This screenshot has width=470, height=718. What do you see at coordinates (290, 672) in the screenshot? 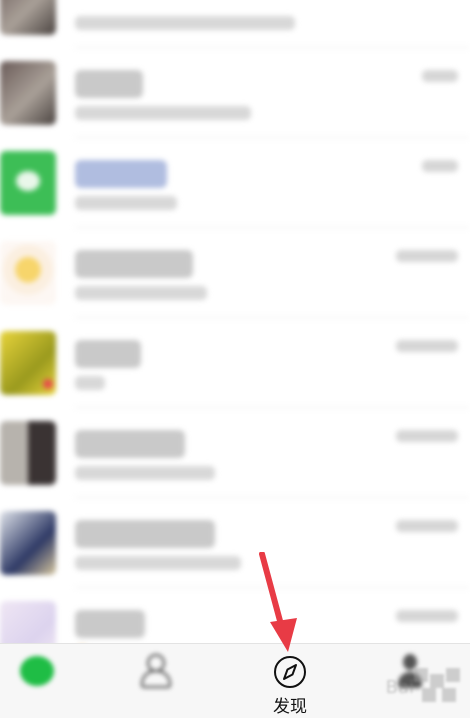
I see `compass-icon` at bounding box center [290, 672].